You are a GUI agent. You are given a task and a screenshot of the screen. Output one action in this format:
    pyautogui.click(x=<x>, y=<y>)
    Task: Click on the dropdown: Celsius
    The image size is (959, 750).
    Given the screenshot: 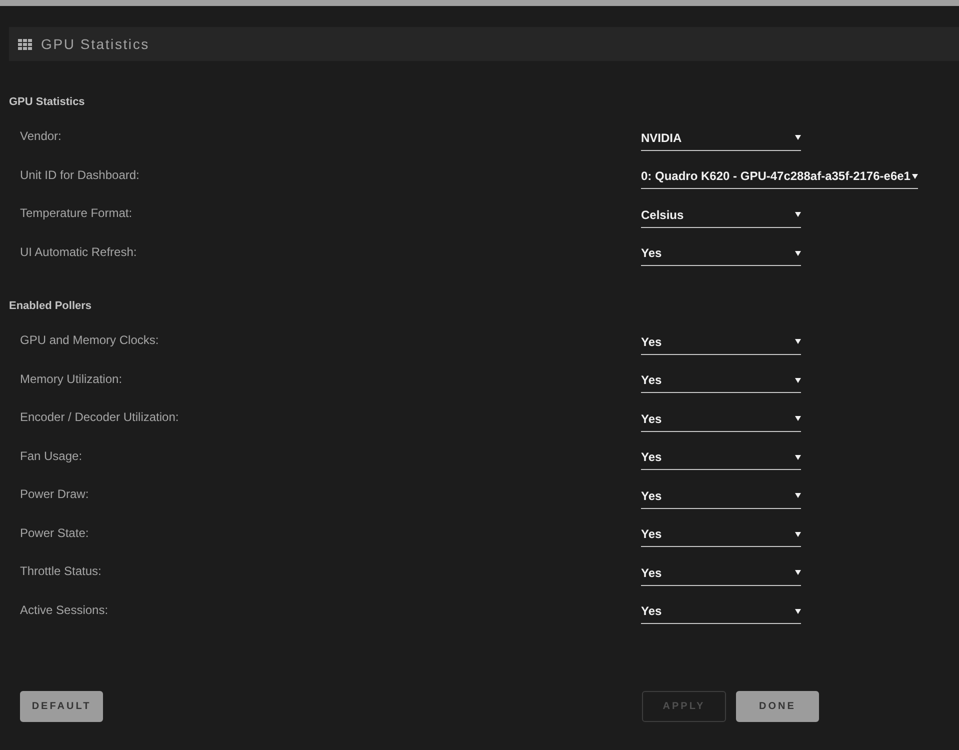 What is the action you would take?
    pyautogui.click(x=721, y=213)
    